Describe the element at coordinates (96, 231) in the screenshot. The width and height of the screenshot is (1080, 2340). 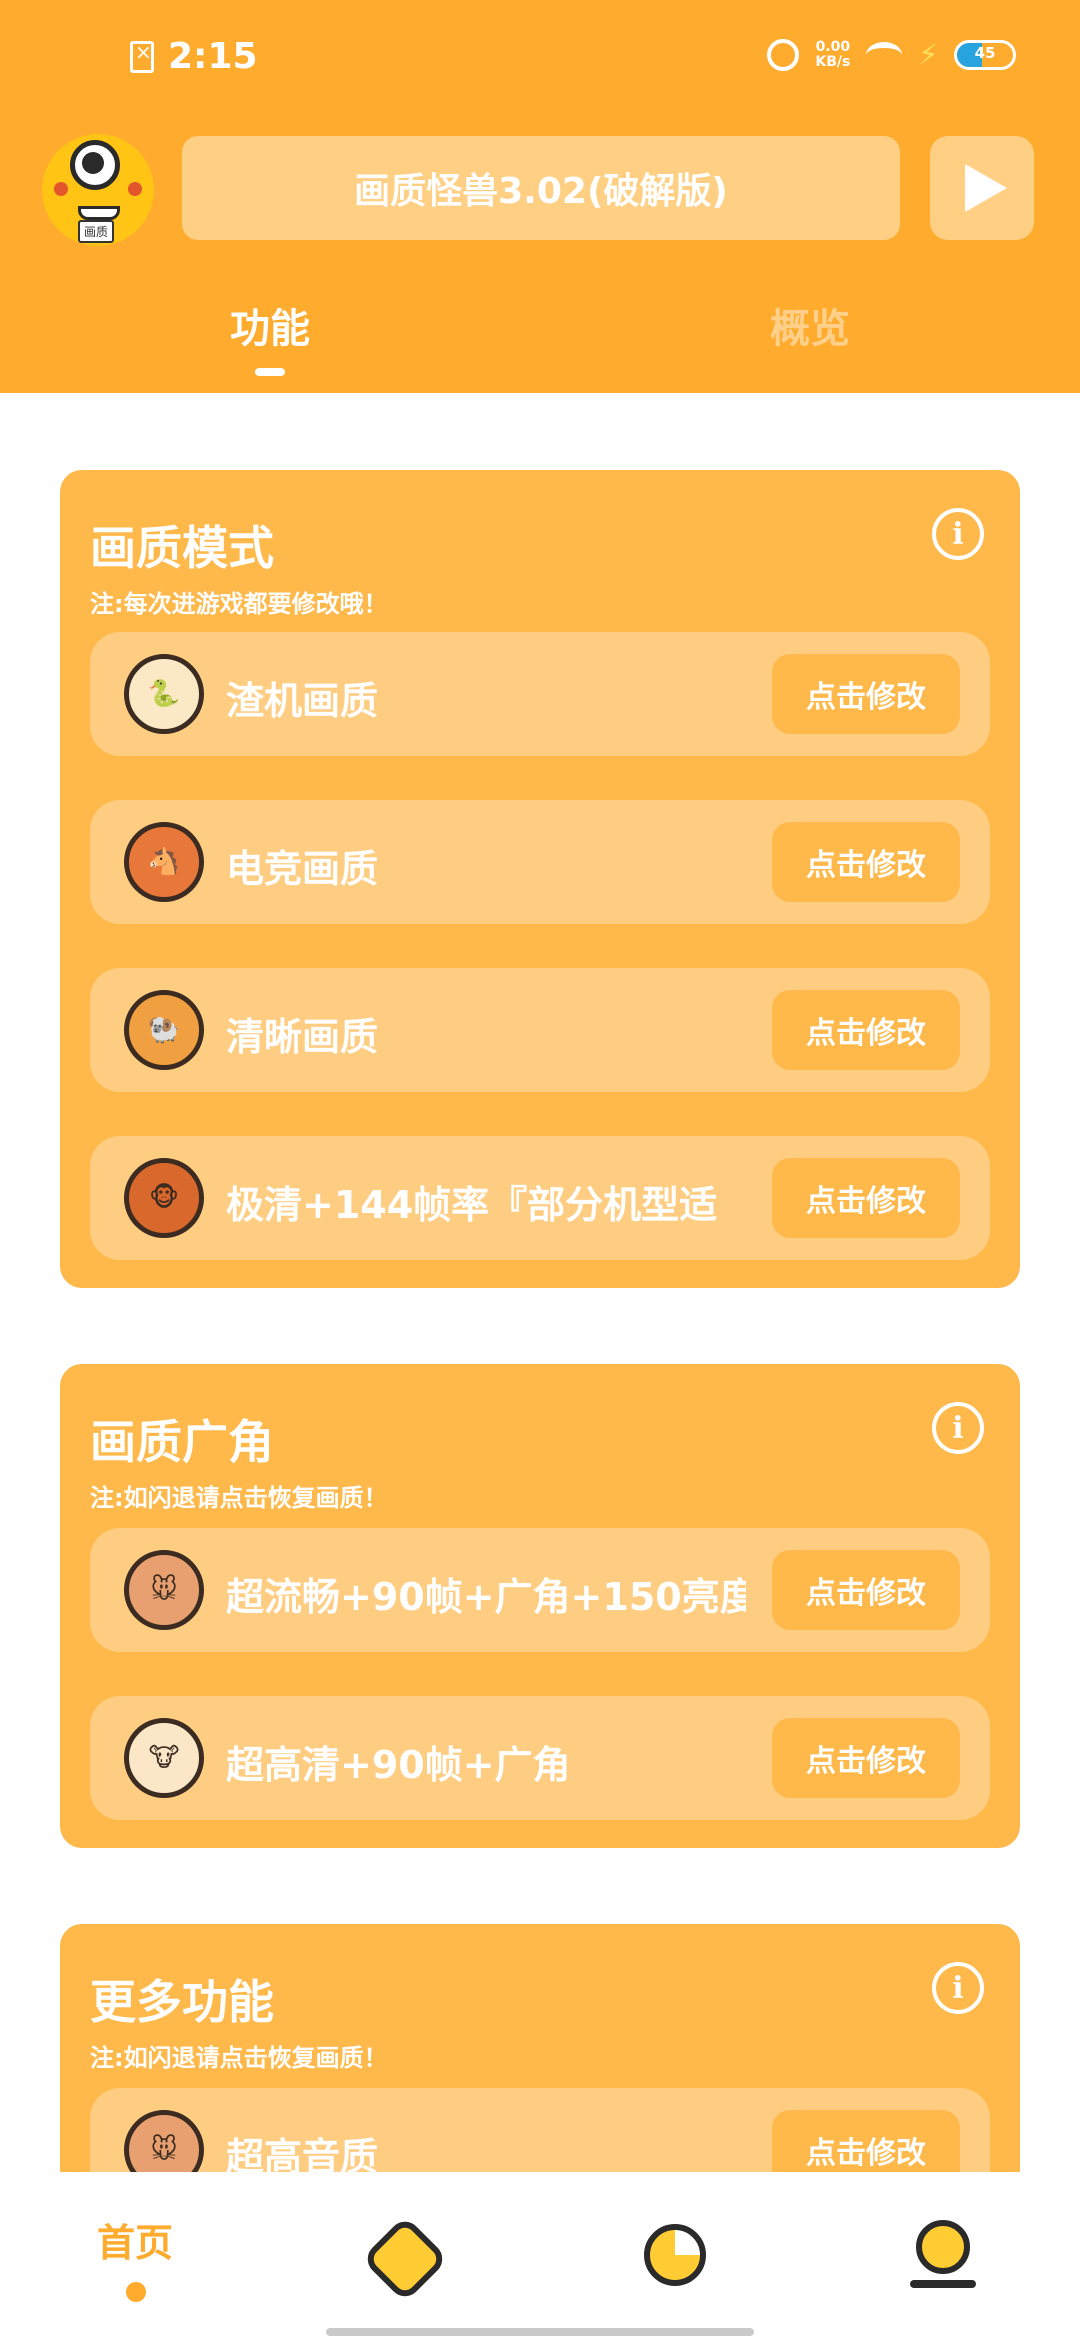
I see `logo-tag: 画质` at that location.